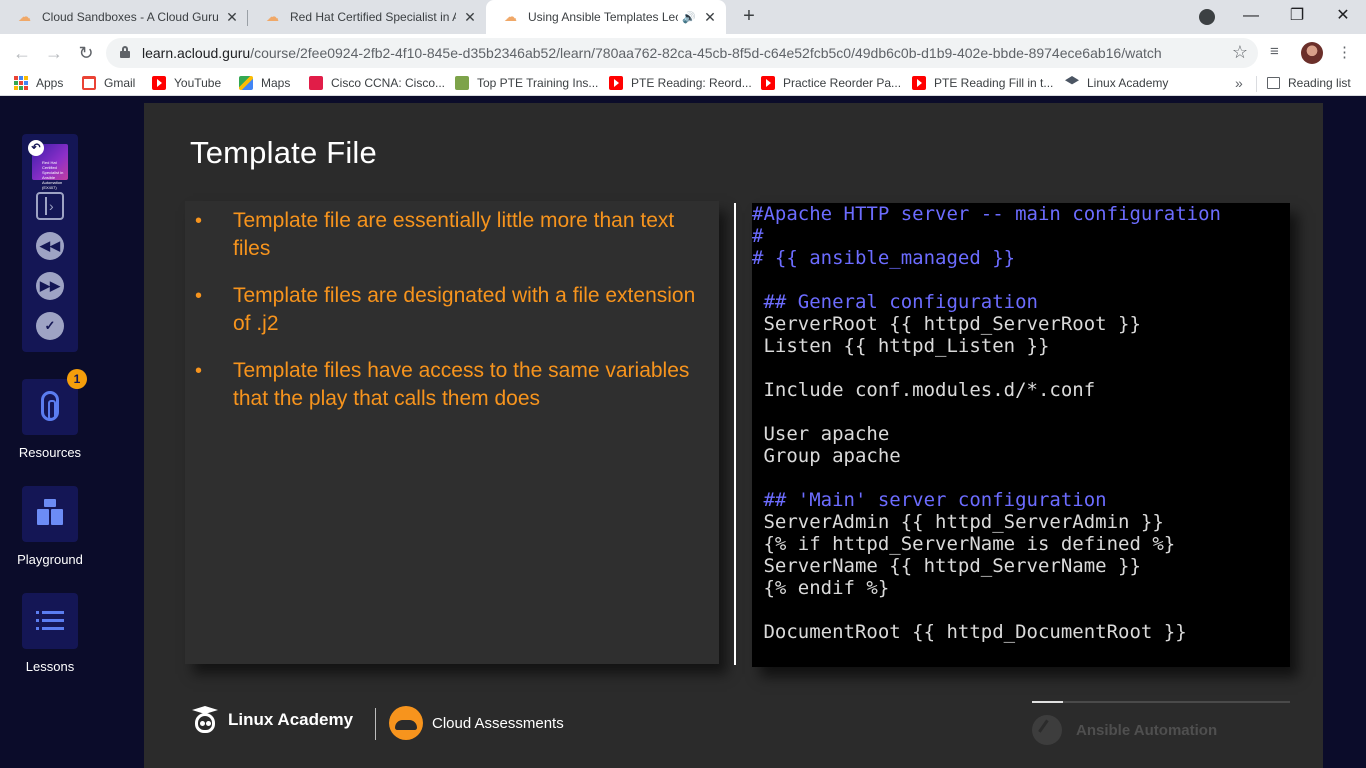 This screenshot has width=1366, height=768. I want to click on reading-list-icon, so click(1273, 83).